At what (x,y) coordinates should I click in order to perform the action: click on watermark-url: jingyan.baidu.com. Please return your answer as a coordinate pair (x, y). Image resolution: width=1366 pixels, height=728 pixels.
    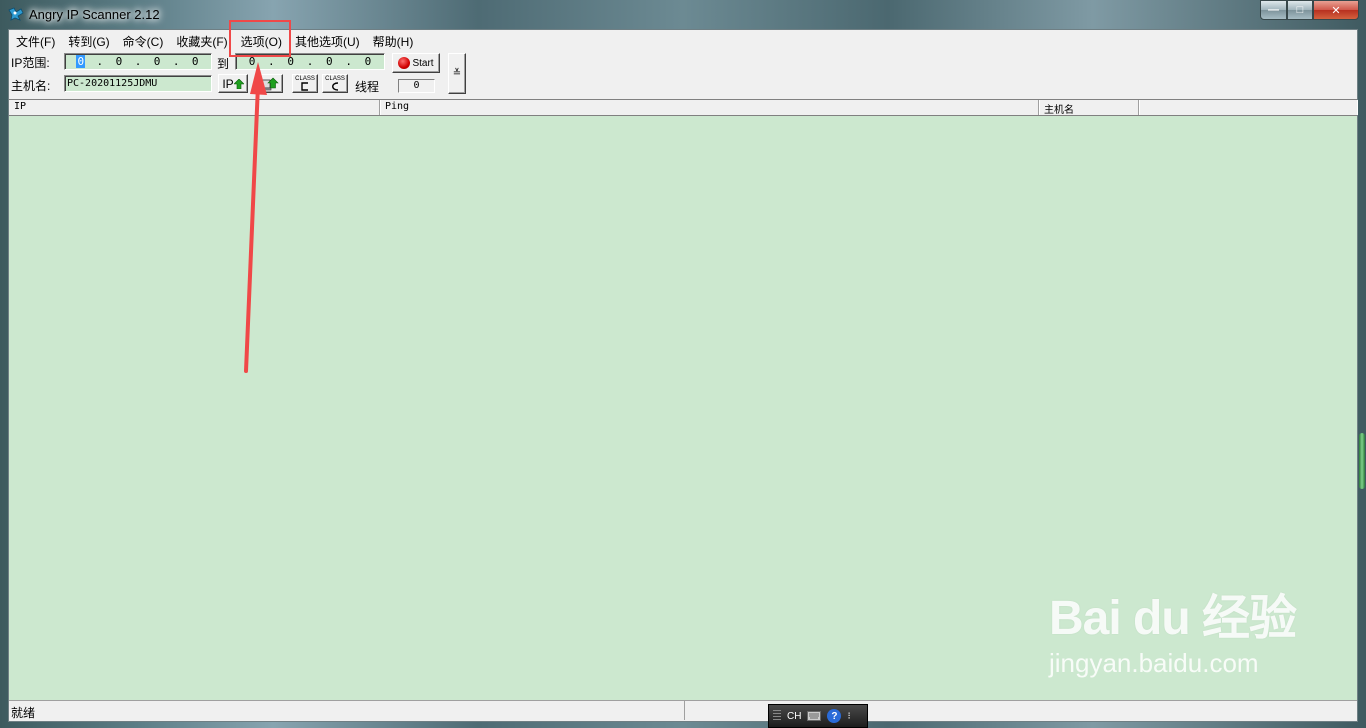
    Looking at the image, I should click on (1153, 663).